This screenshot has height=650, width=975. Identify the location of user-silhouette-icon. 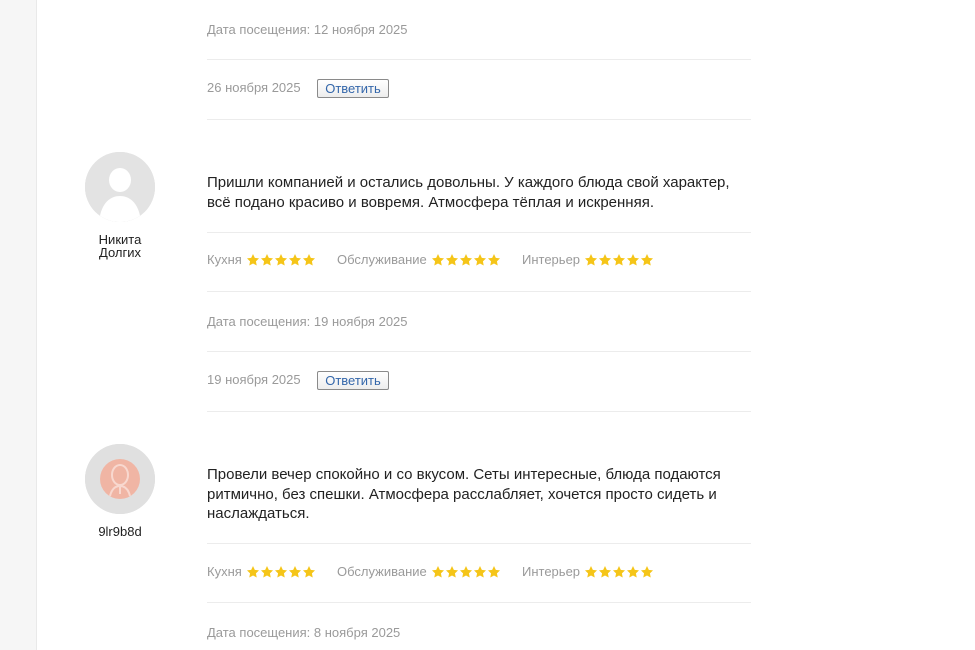
(120, 187).